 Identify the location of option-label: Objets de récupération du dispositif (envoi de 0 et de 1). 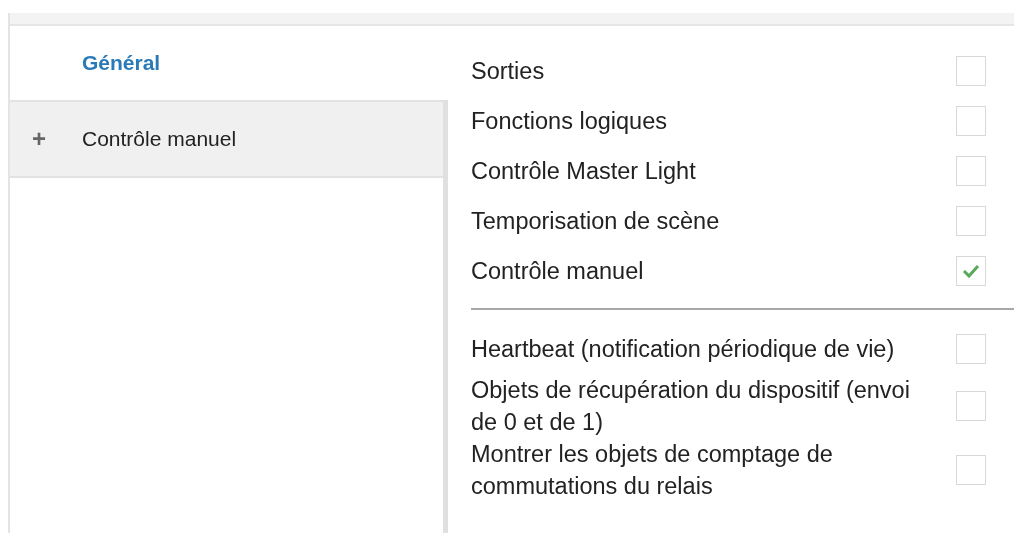
(691, 406).